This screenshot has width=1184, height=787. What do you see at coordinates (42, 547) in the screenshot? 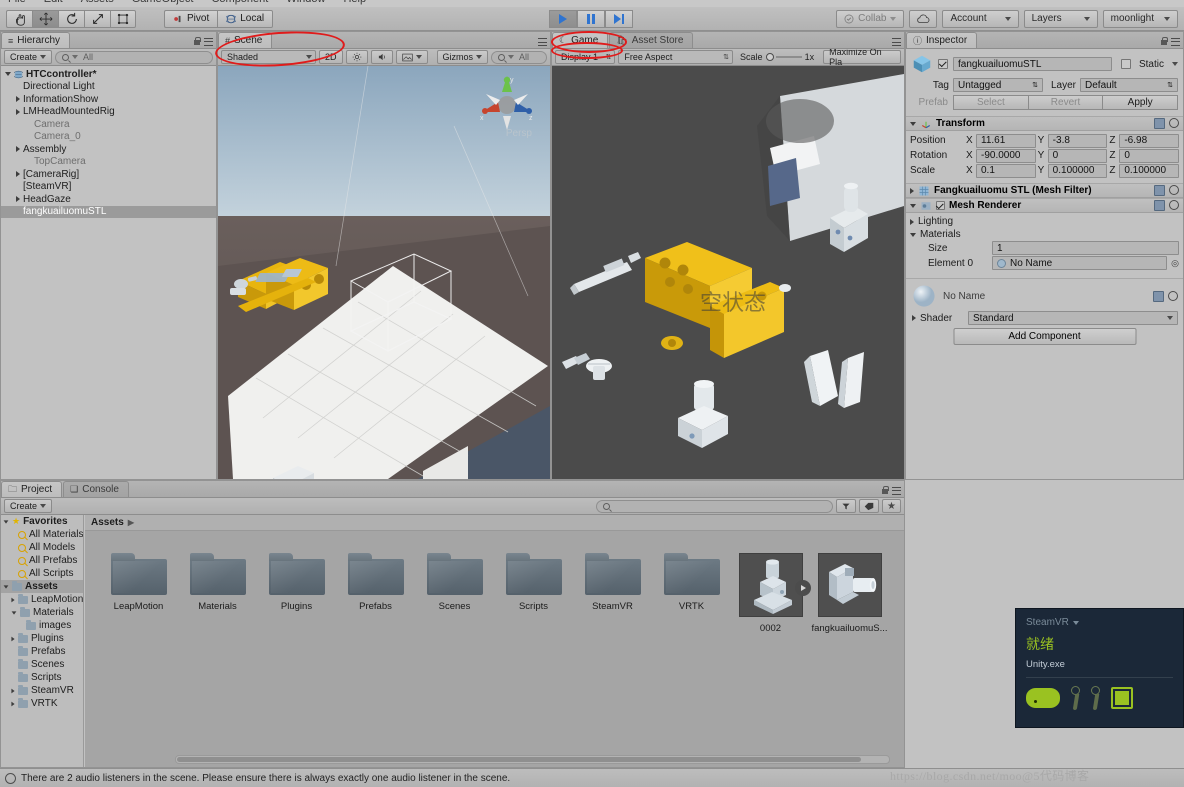
I see `project-tree-item-all-models: All Models` at bounding box center [42, 547].